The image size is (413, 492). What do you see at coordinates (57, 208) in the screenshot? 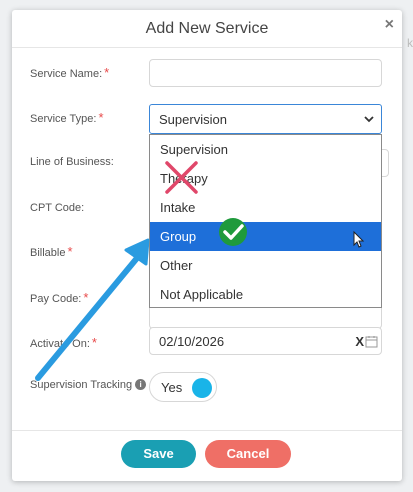
I see `cpt-code-label: CPT Code:` at bounding box center [57, 208].